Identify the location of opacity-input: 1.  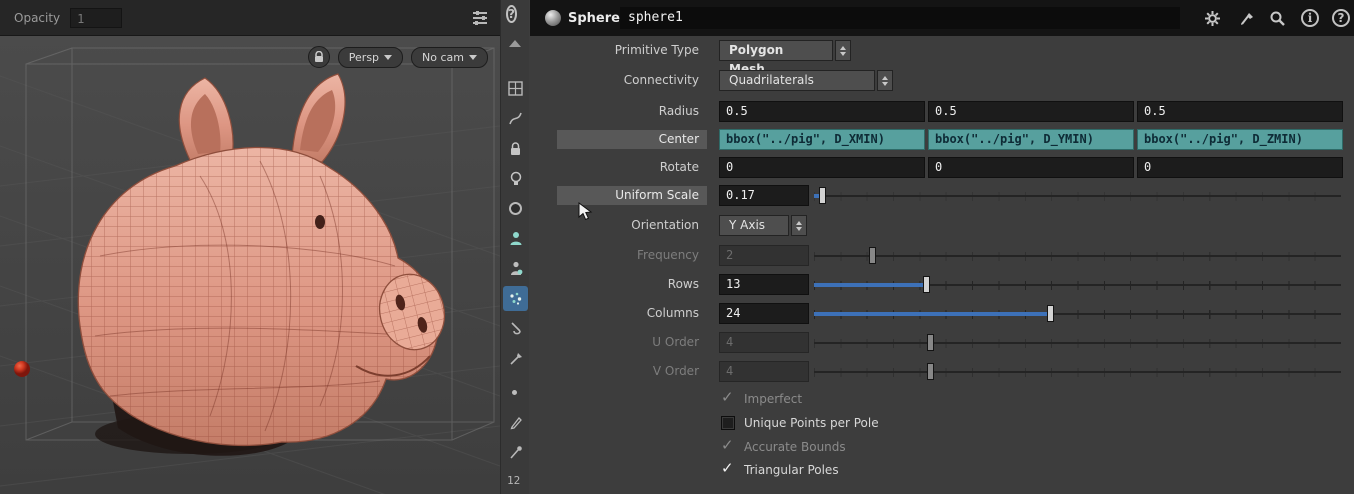
(96, 17).